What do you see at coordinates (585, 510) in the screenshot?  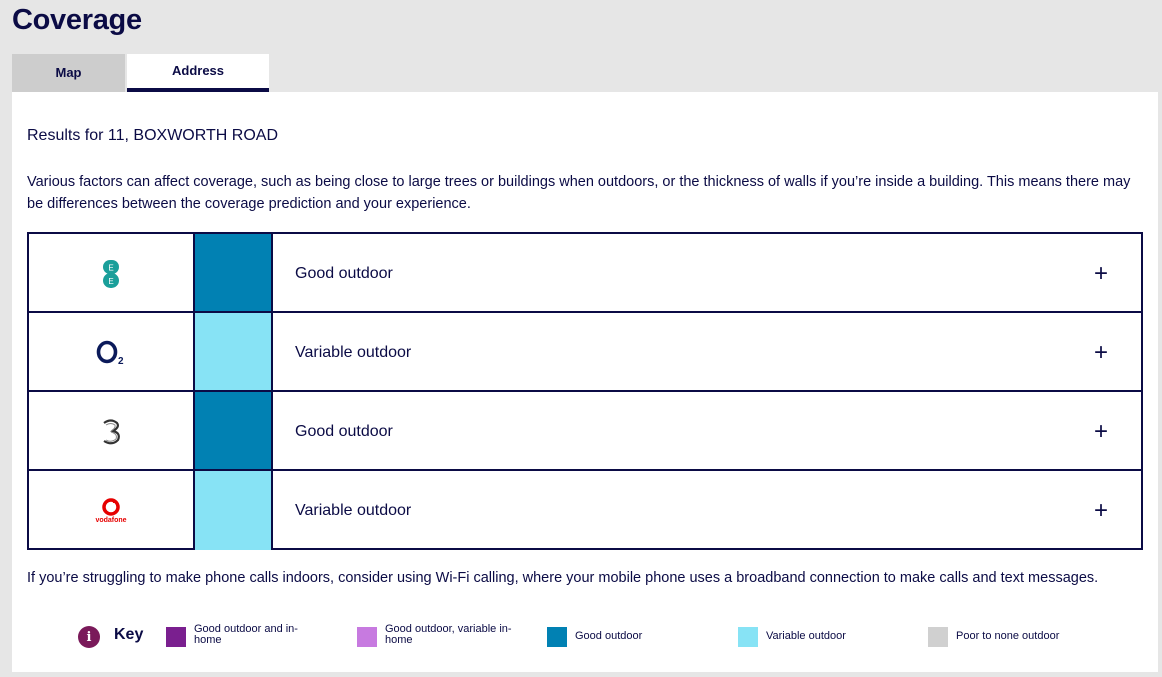 I see `operator-row-vodafone: vodafone Variable outdoor +` at bounding box center [585, 510].